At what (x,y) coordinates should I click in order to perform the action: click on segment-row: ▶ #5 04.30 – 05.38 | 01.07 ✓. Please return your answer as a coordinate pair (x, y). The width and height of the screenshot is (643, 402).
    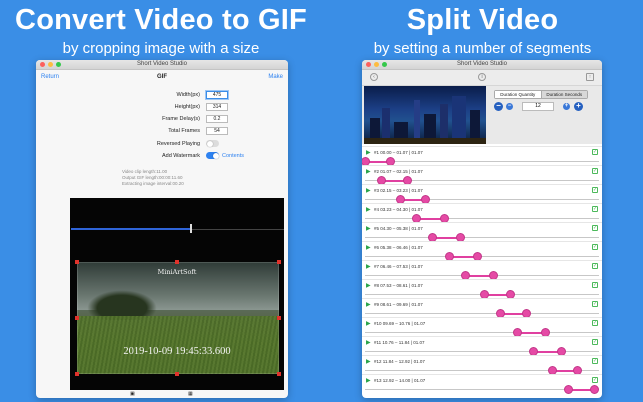
    Looking at the image, I should click on (482, 232).